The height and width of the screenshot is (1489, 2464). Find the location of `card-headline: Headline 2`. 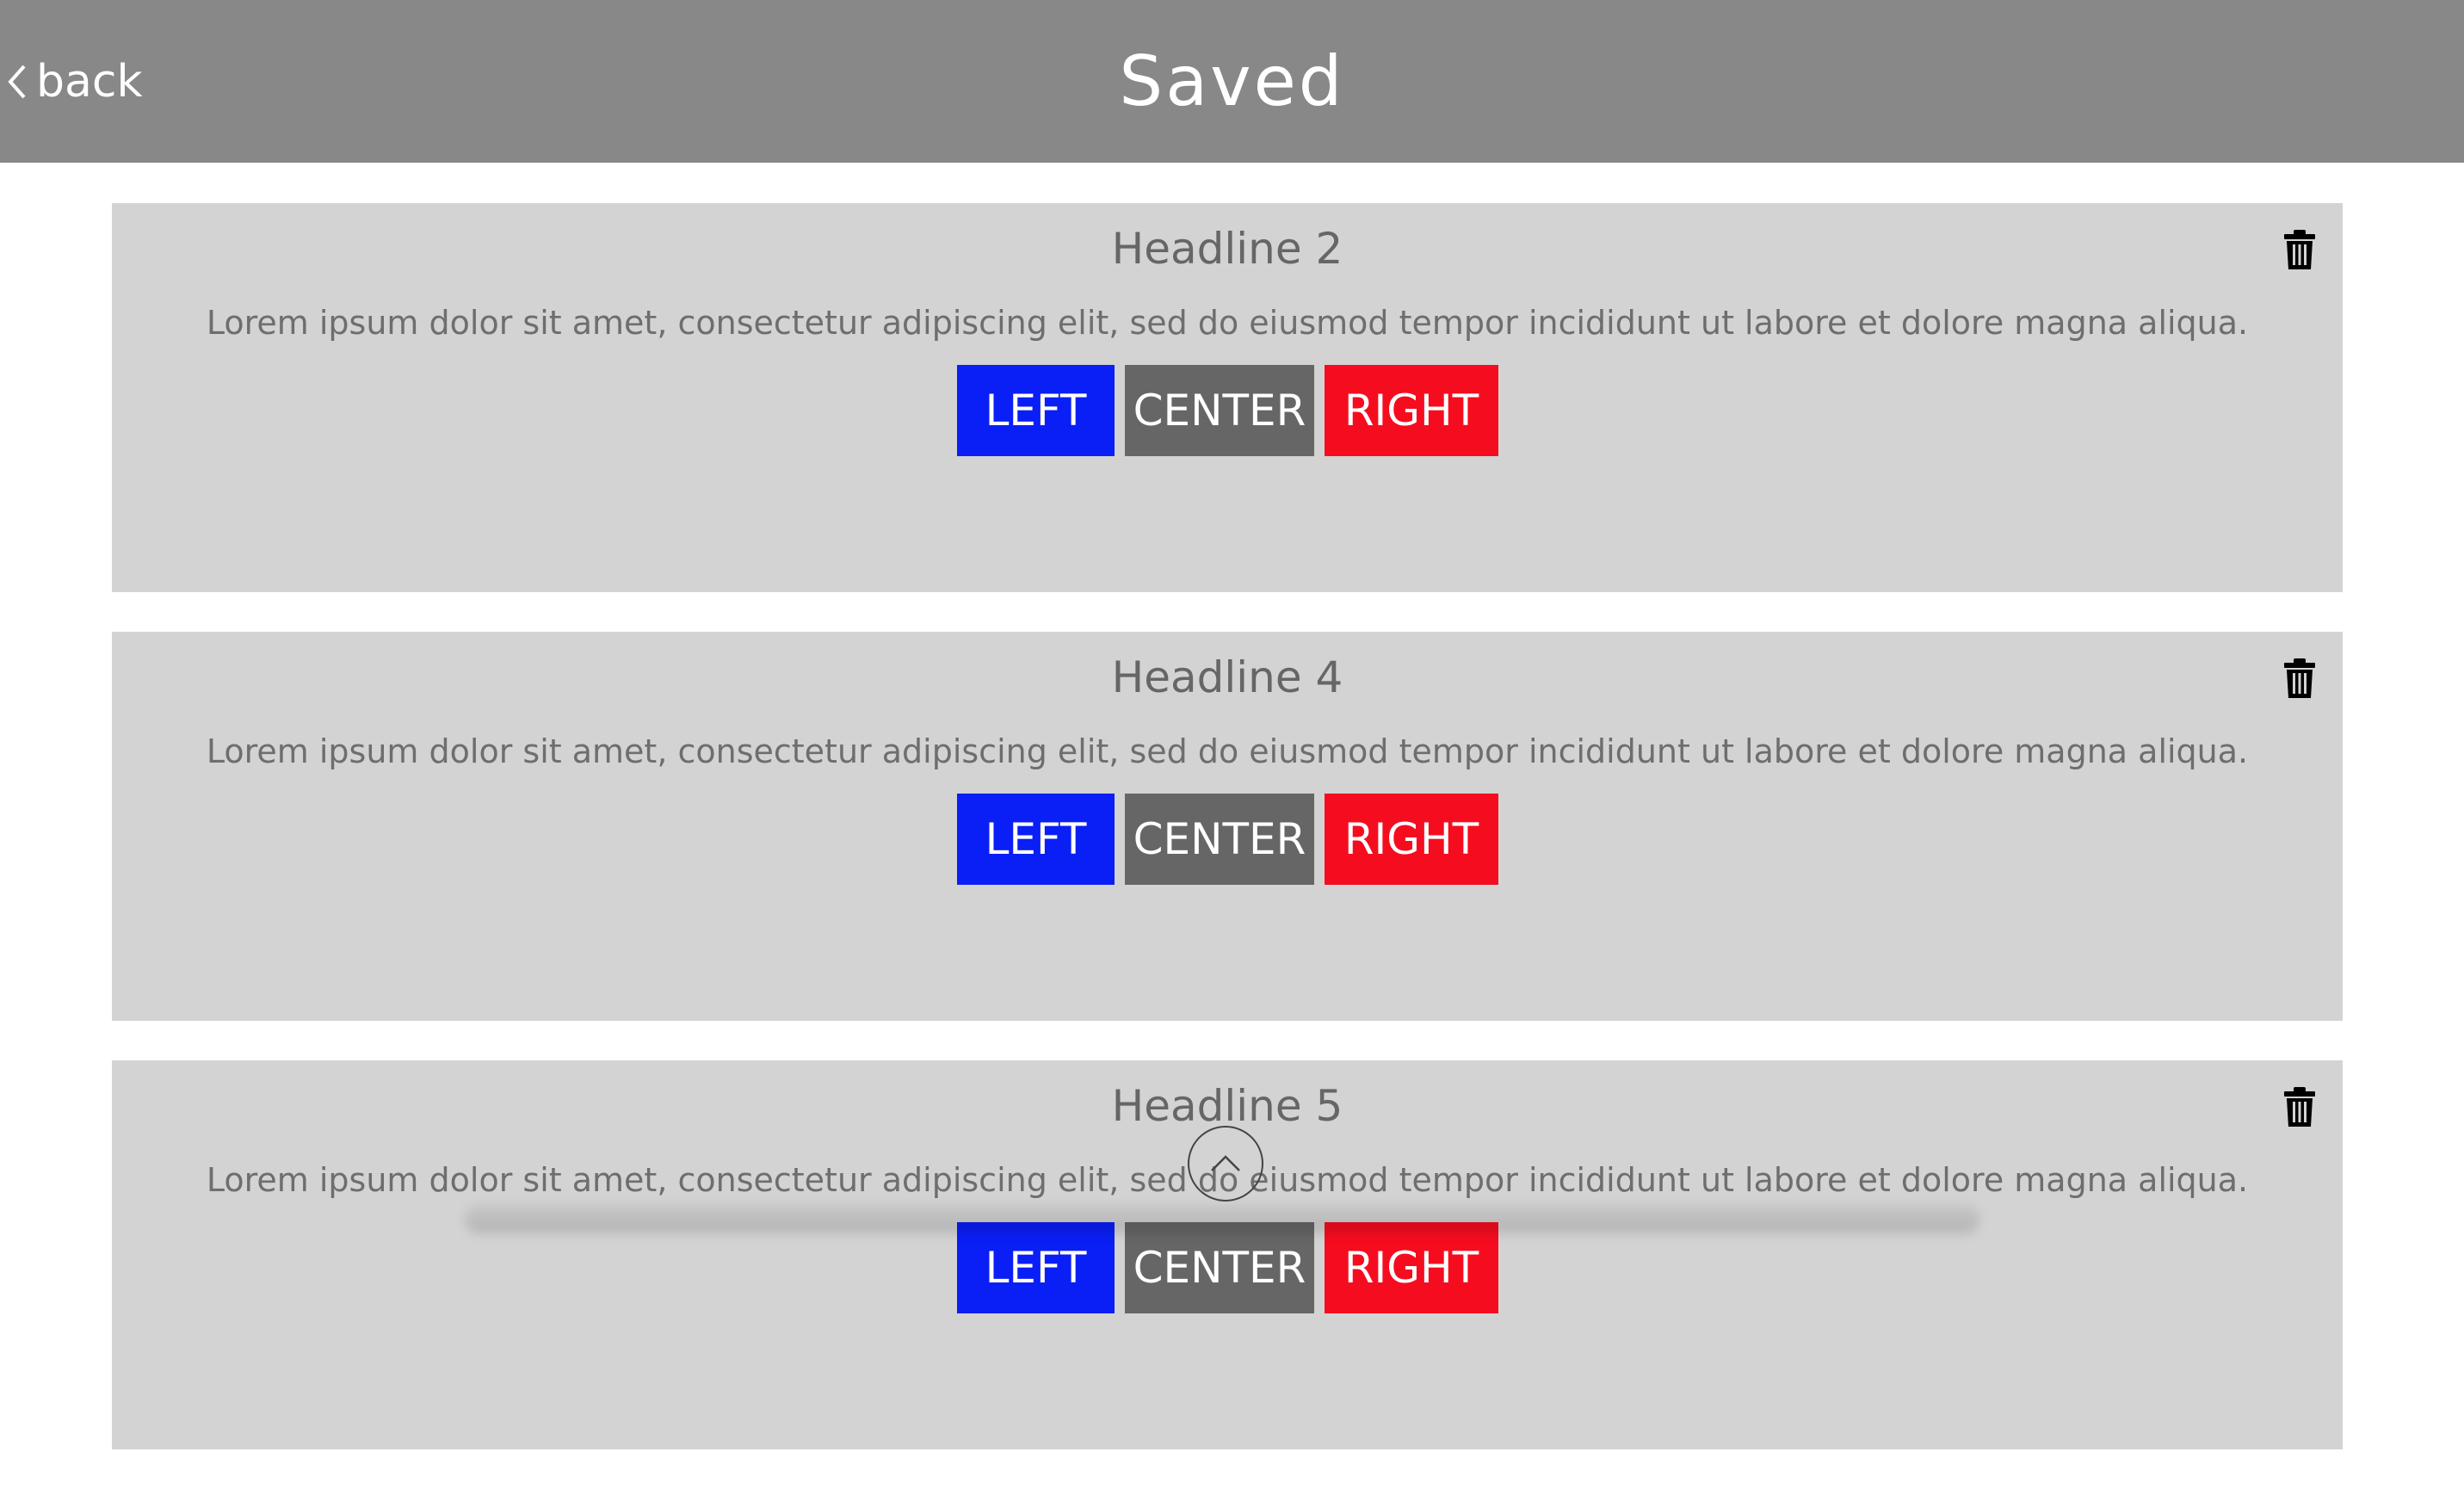

card-headline: Headline 2 is located at coordinates (1227, 249).